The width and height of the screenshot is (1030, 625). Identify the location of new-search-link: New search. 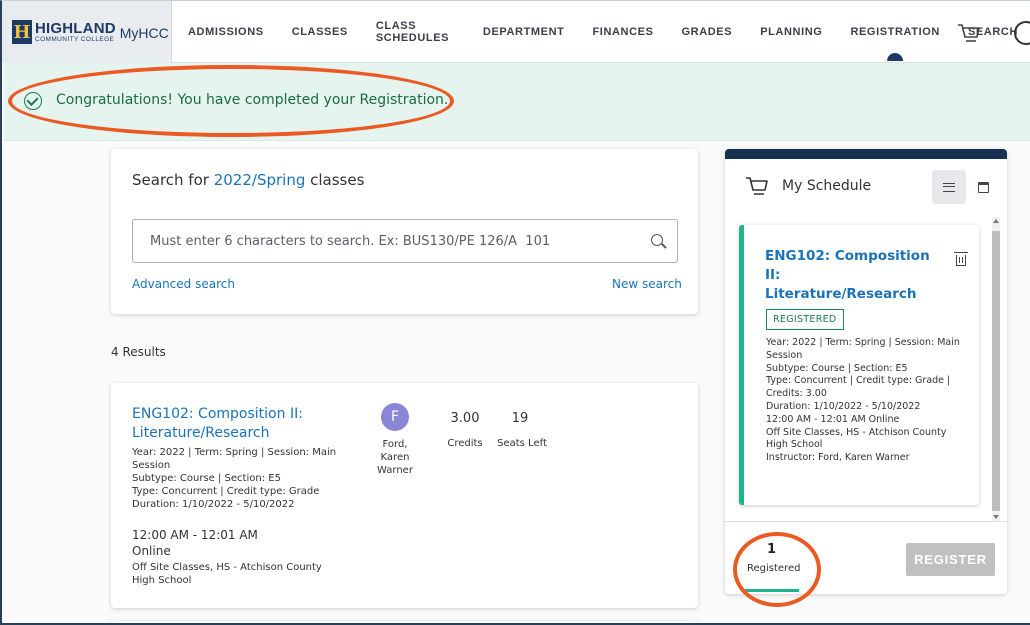
(647, 284).